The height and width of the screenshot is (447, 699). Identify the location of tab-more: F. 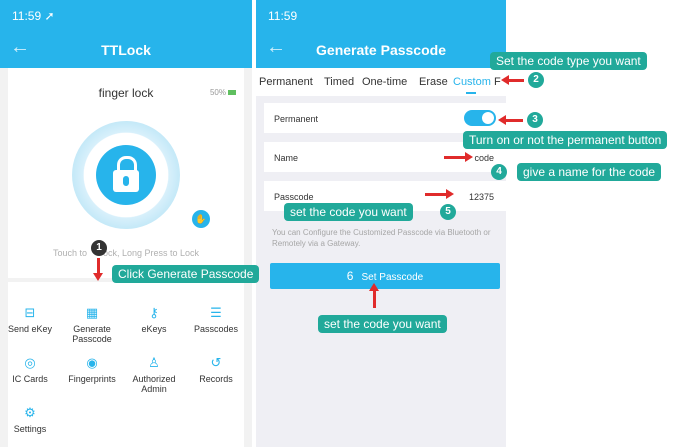
(497, 82).